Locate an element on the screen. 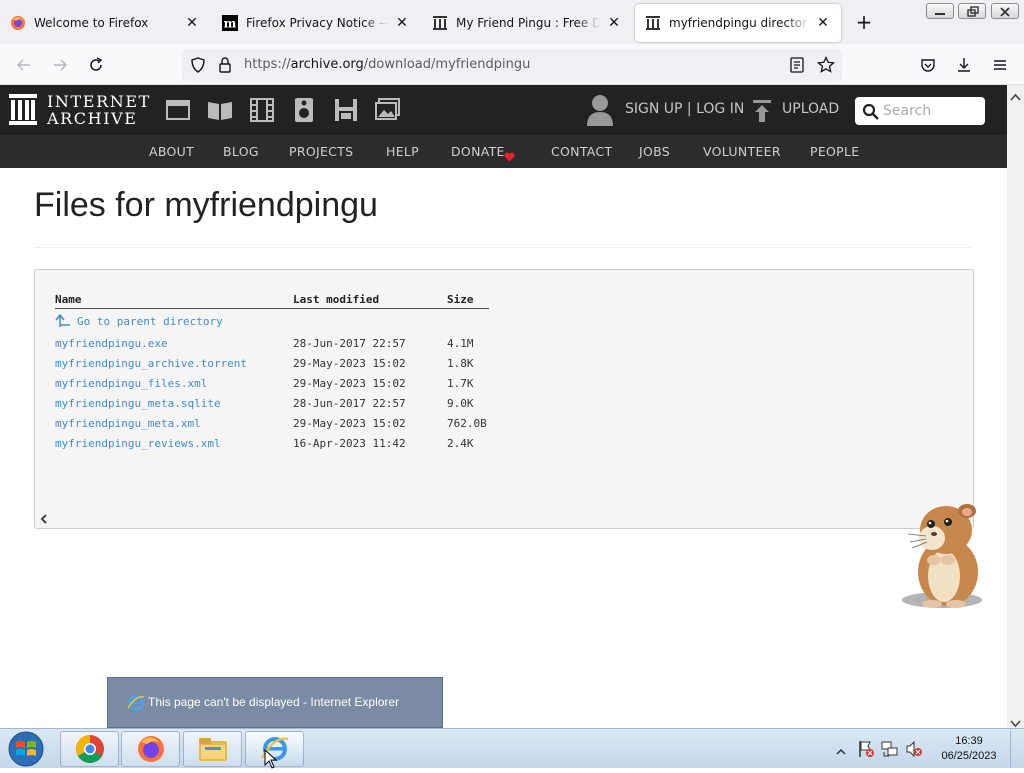  restore-button is located at coordinates (972, 11).